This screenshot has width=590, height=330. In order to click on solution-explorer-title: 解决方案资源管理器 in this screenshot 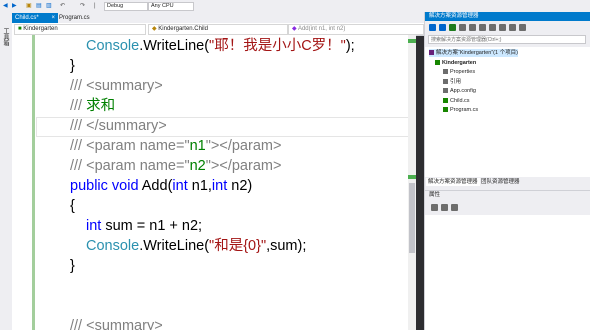, I will do `click(507, 16)`.